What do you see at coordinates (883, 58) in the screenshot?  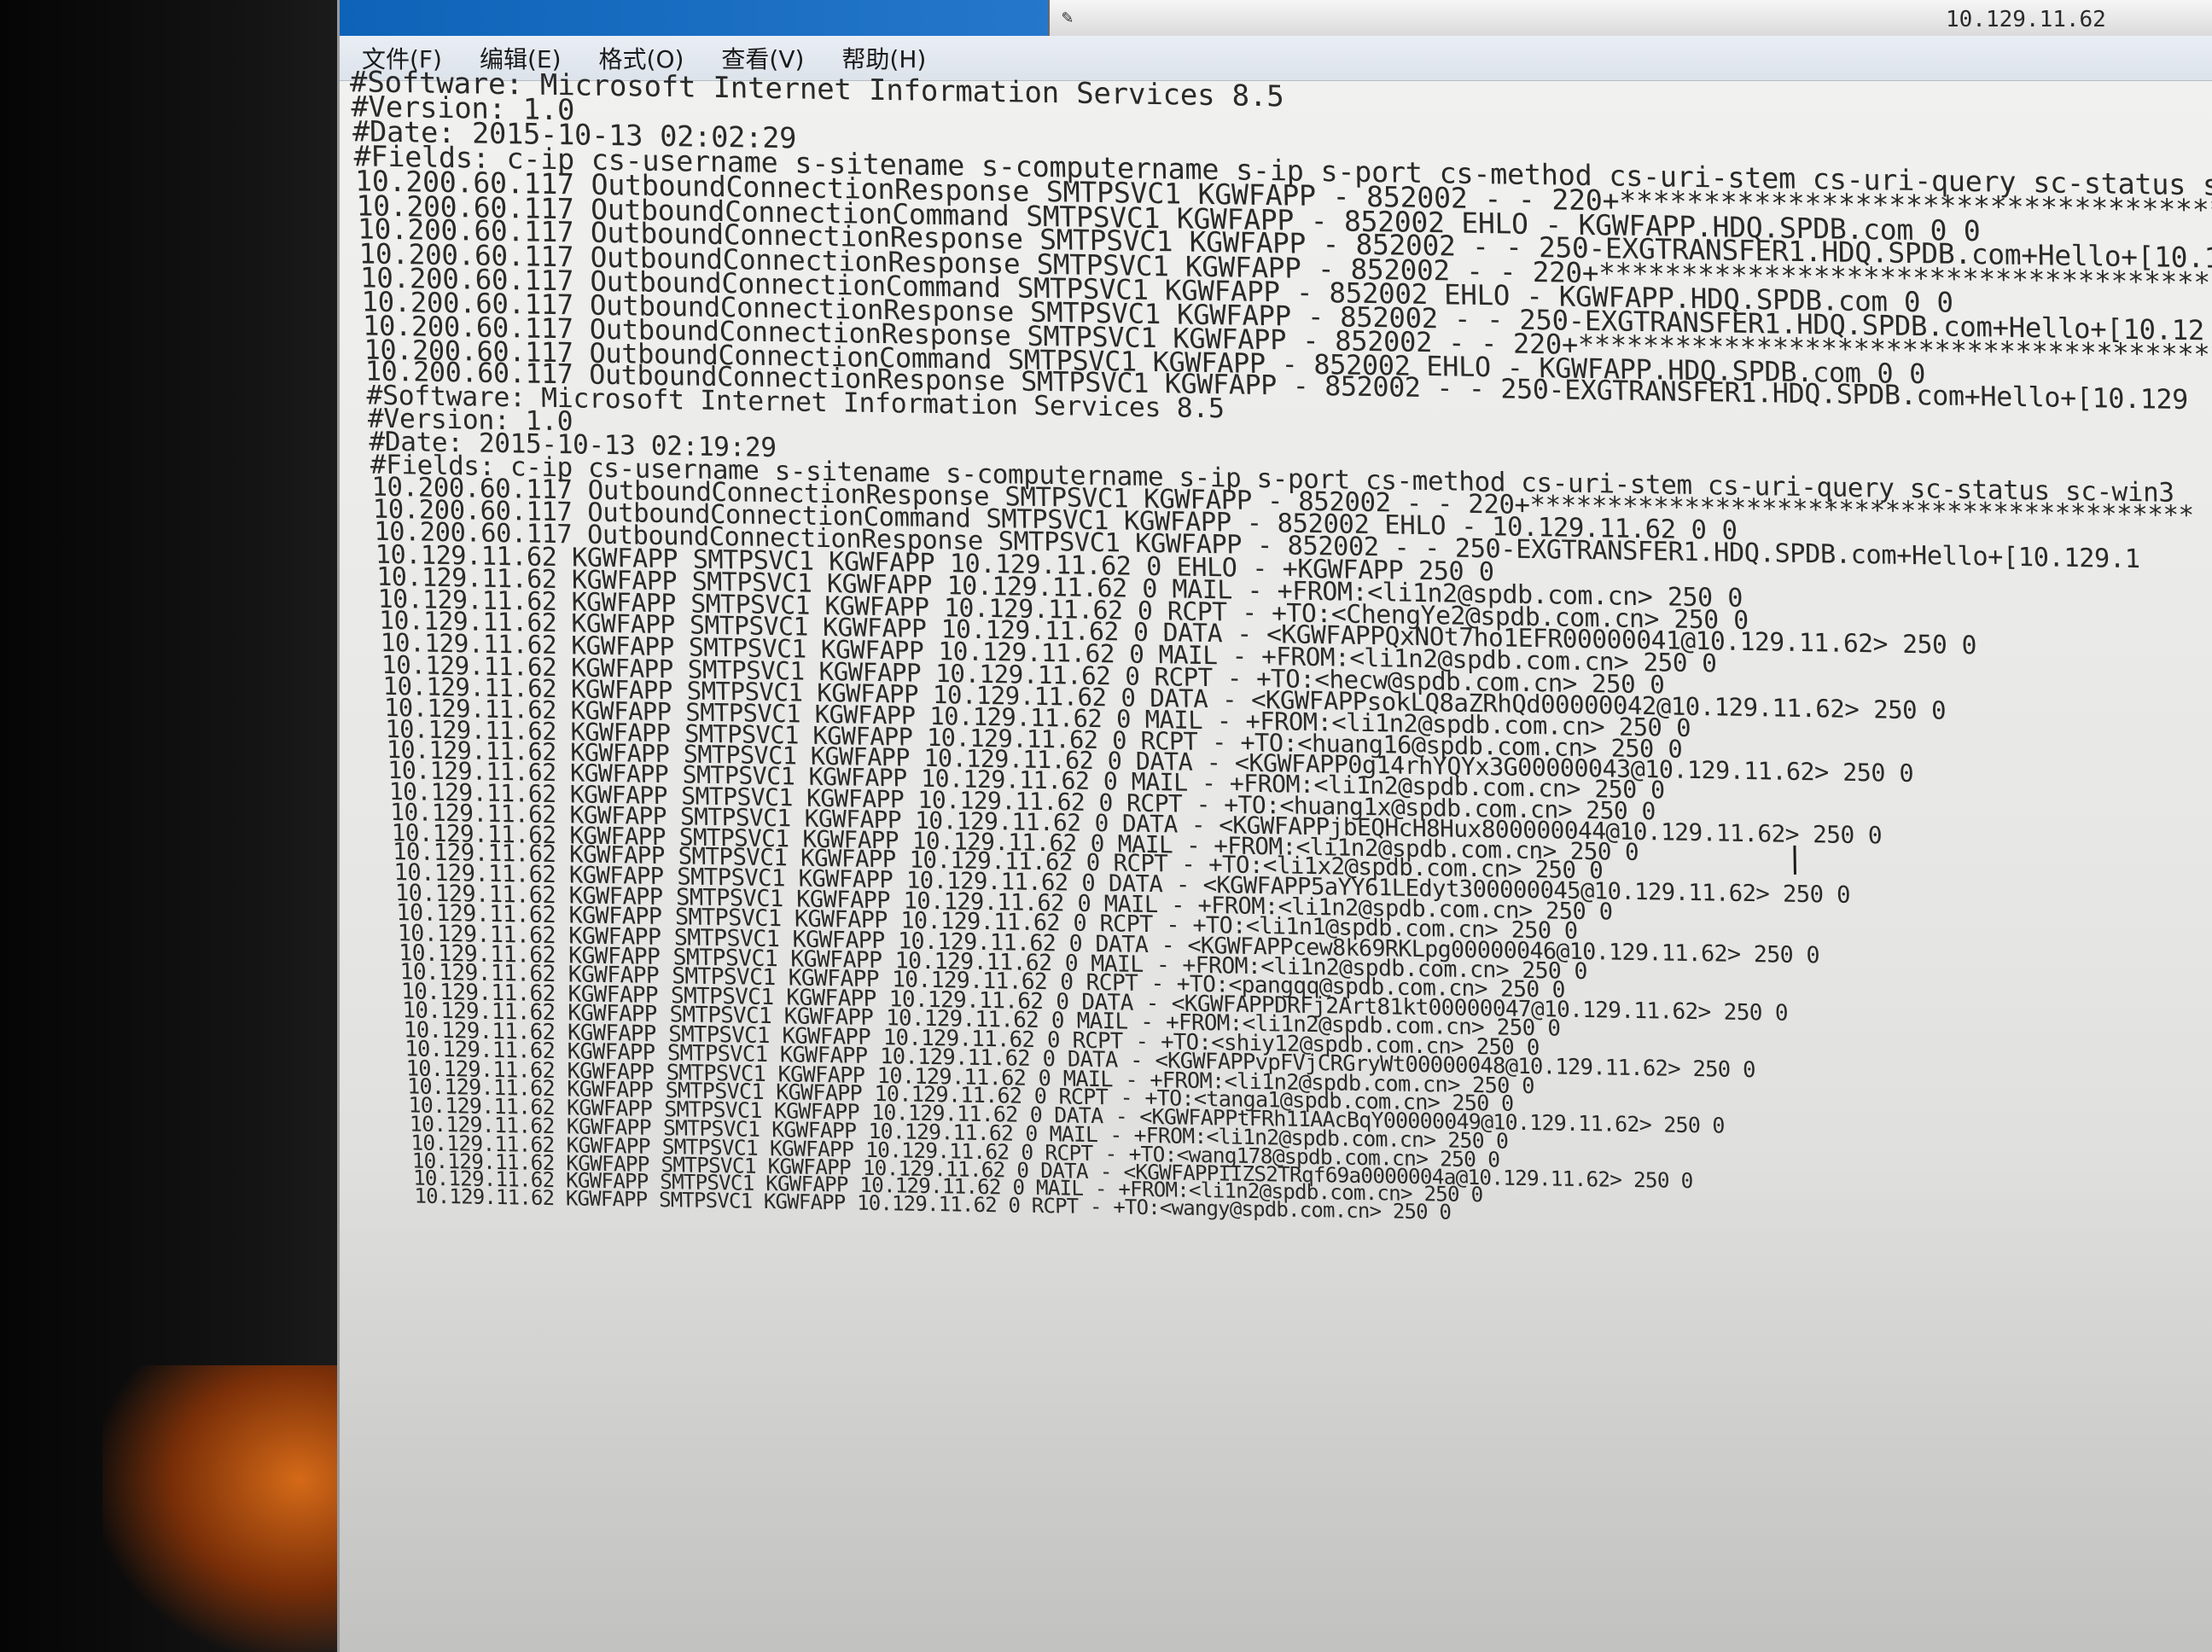 I see `menu-help: 帮助(H)` at bounding box center [883, 58].